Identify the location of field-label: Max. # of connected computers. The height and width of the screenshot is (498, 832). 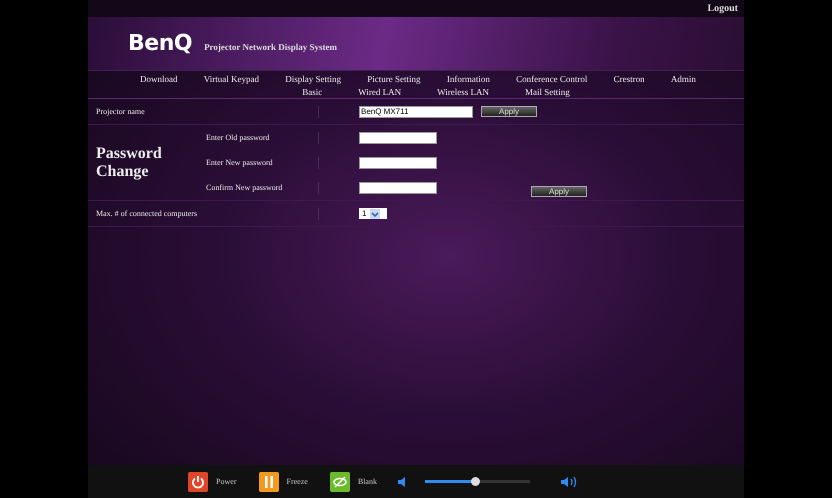
(146, 213).